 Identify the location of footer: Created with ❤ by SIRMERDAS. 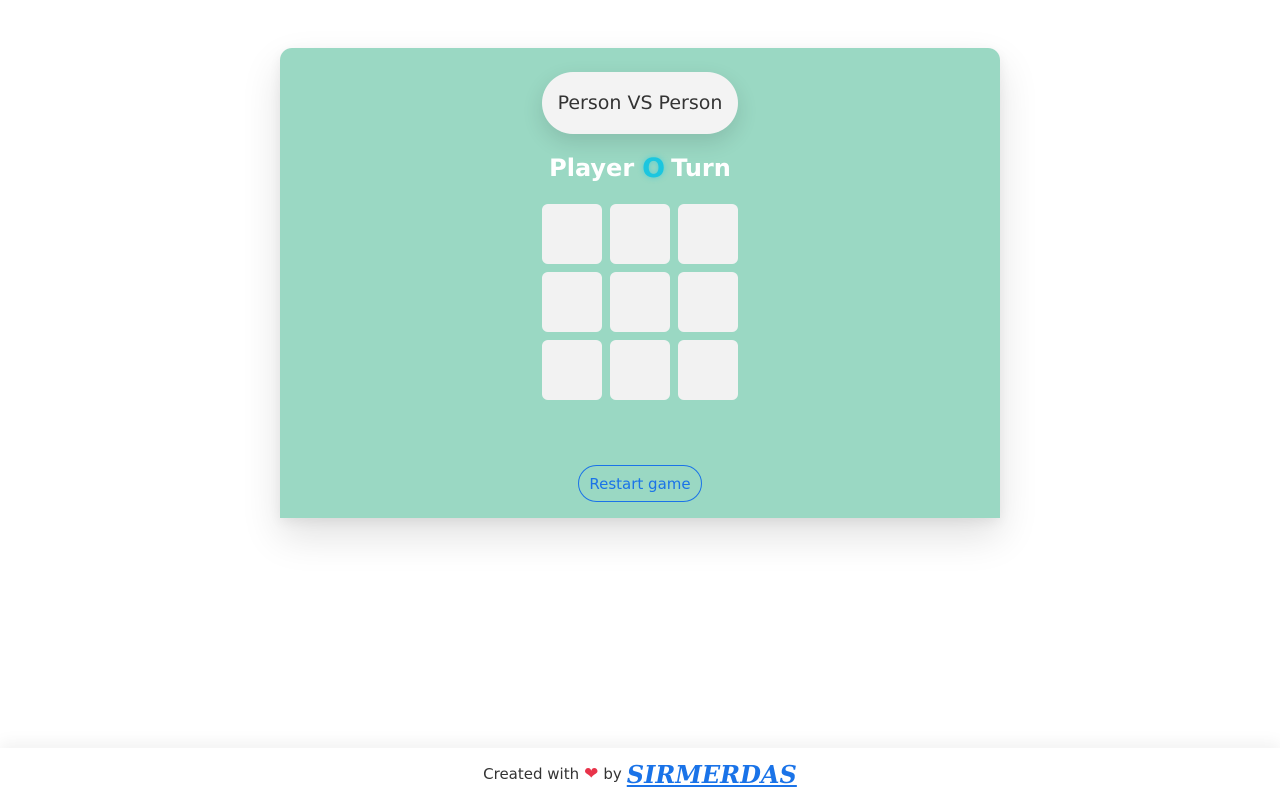
(640, 774).